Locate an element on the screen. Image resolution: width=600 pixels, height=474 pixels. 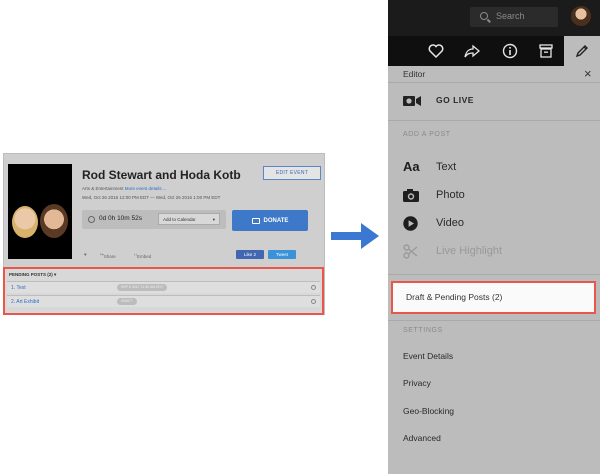
settings-item-geo-blocking: Geo-Blocking is located at coordinates (428, 411).